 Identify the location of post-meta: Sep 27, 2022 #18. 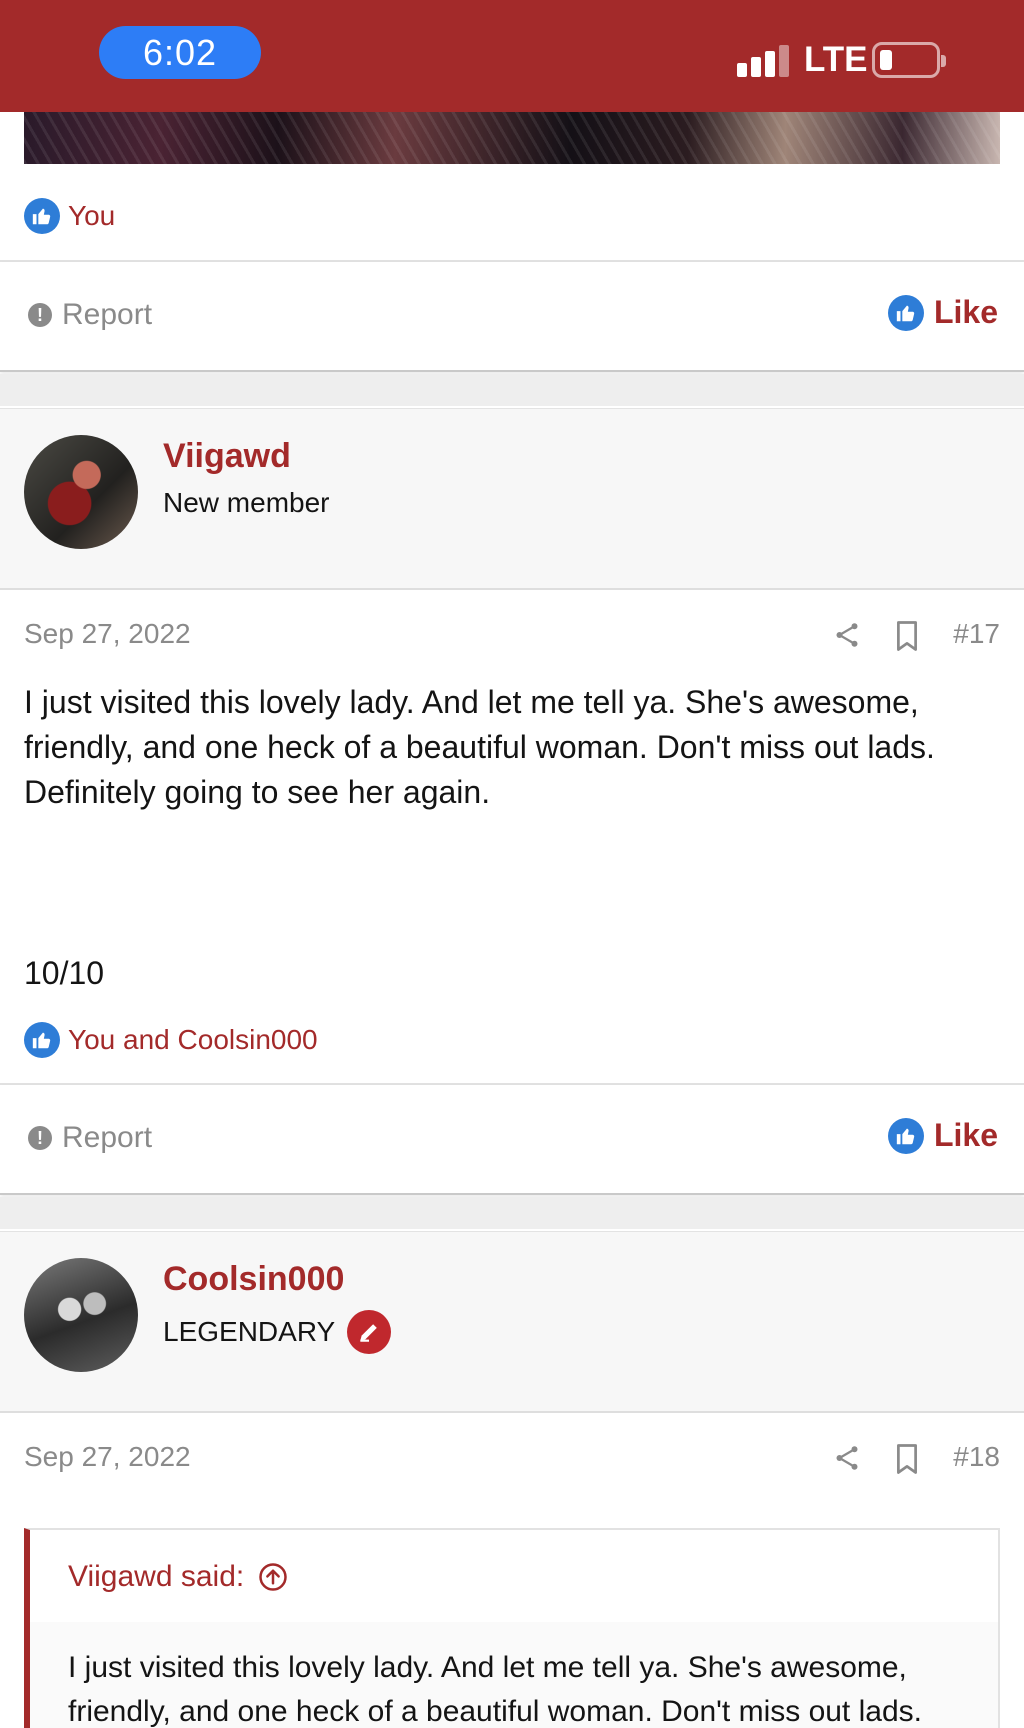
(512, 1461).